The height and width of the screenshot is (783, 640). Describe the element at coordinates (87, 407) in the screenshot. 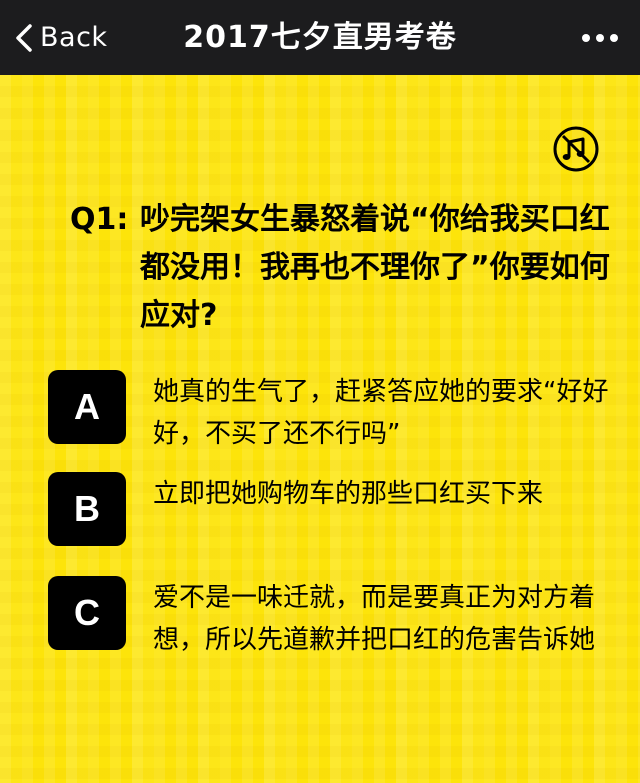

I see `option-a-badge: A` at that location.